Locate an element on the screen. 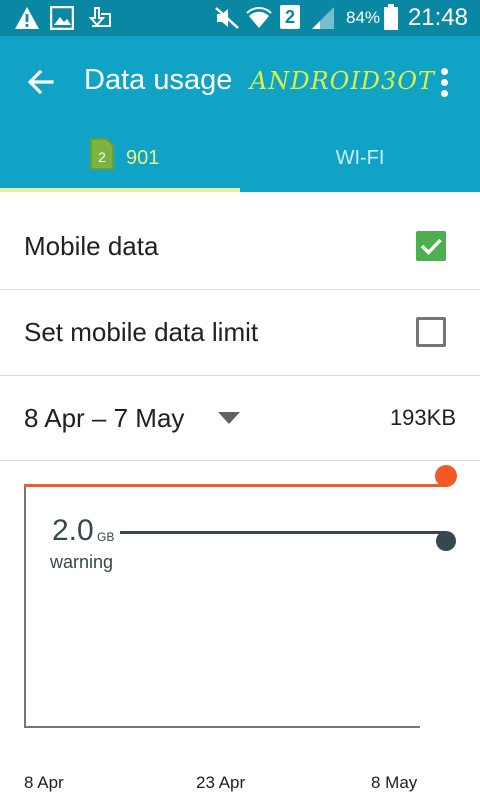  x-tick-start: 8 Apr is located at coordinates (44, 782).